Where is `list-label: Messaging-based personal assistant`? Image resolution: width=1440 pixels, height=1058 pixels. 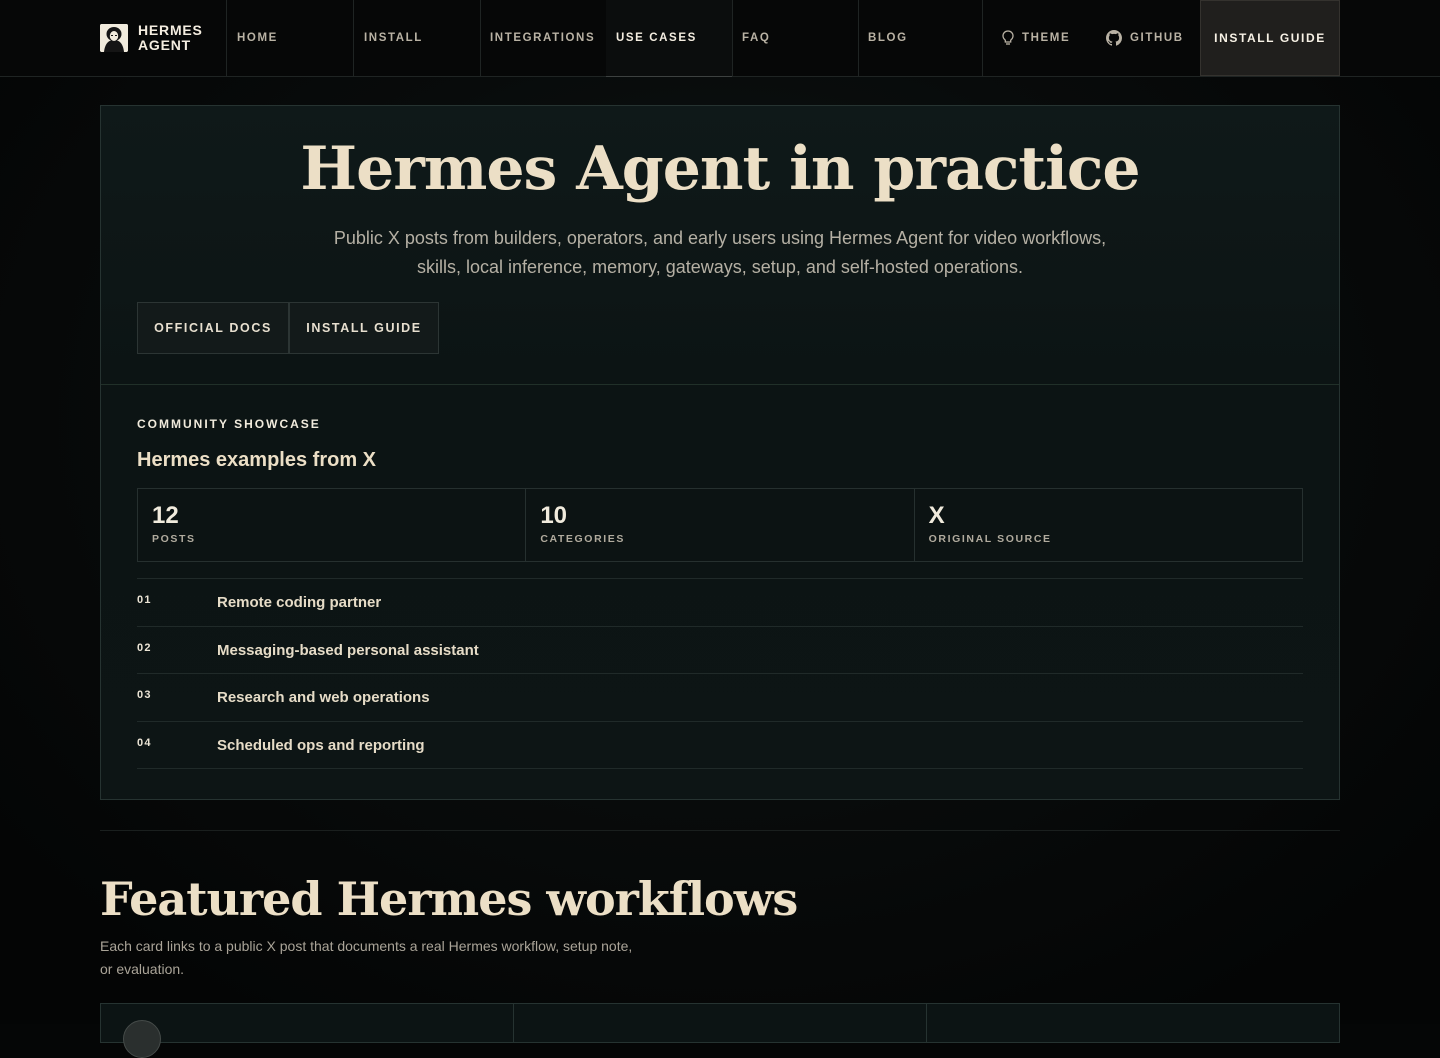
list-label: Messaging-based personal assistant is located at coordinates (348, 650).